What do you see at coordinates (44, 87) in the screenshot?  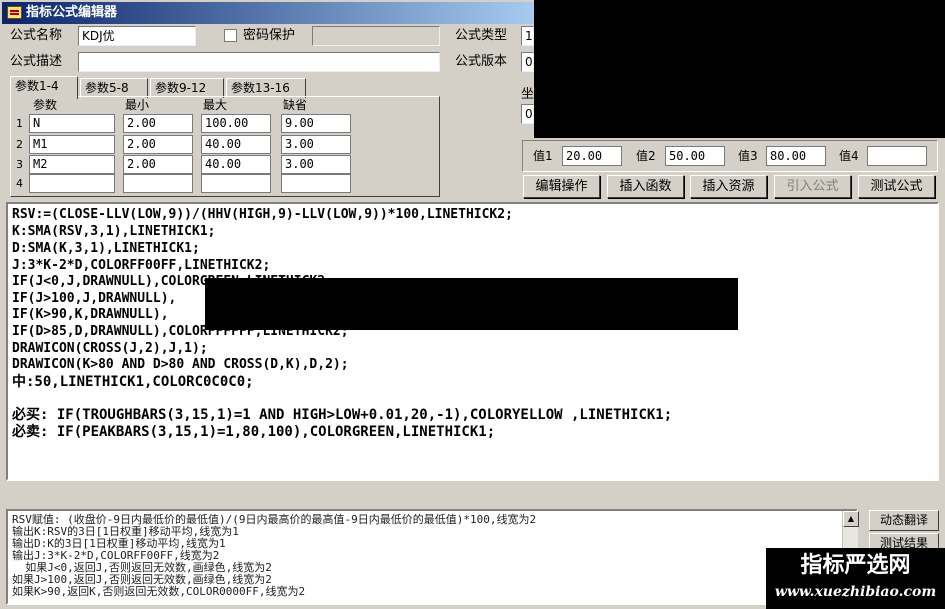 I see `tab-params-1-4: 参数1-4` at bounding box center [44, 87].